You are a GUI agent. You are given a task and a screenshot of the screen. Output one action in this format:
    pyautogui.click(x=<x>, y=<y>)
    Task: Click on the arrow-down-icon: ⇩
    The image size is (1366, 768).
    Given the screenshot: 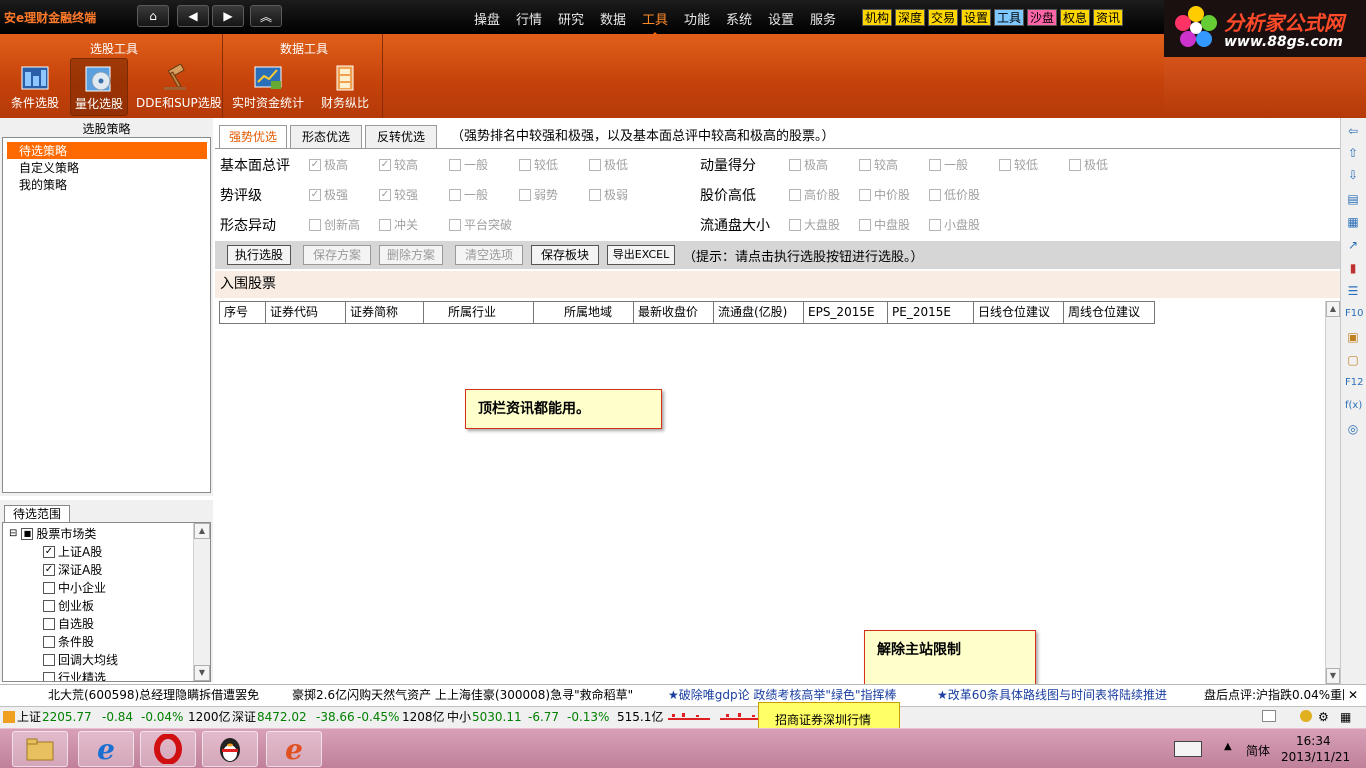 What is the action you would take?
    pyautogui.click(x=1353, y=175)
    